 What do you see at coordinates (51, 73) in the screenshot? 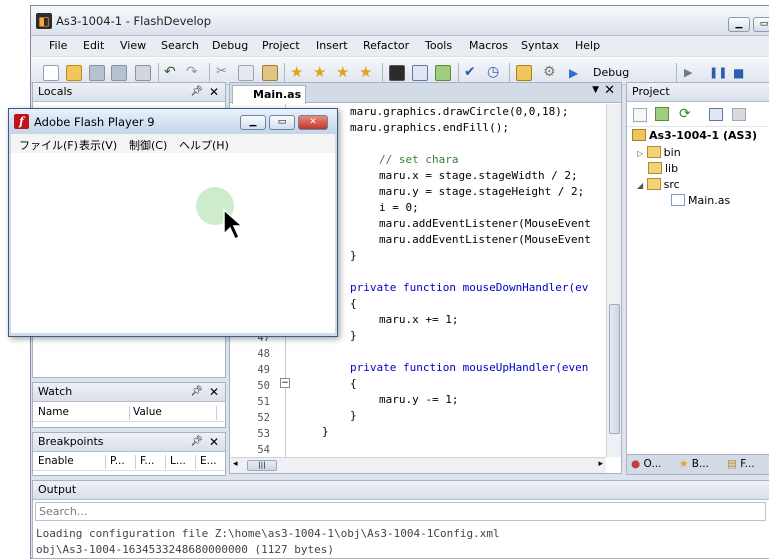
I see `new-file-icon` at bounding box center [51, 73].